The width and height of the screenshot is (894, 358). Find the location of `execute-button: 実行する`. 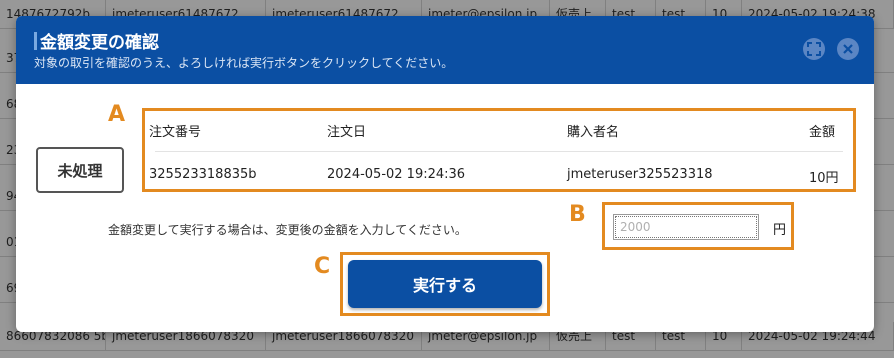

execute-button: 実行する is located at coordinates (445, 284).